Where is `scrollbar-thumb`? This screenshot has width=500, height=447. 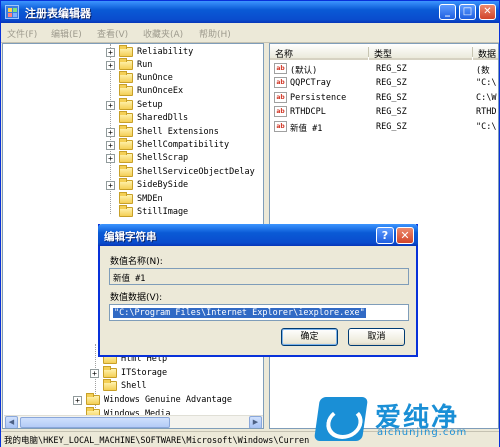
scrollbar-thumb is located at coordinates (95, 422).